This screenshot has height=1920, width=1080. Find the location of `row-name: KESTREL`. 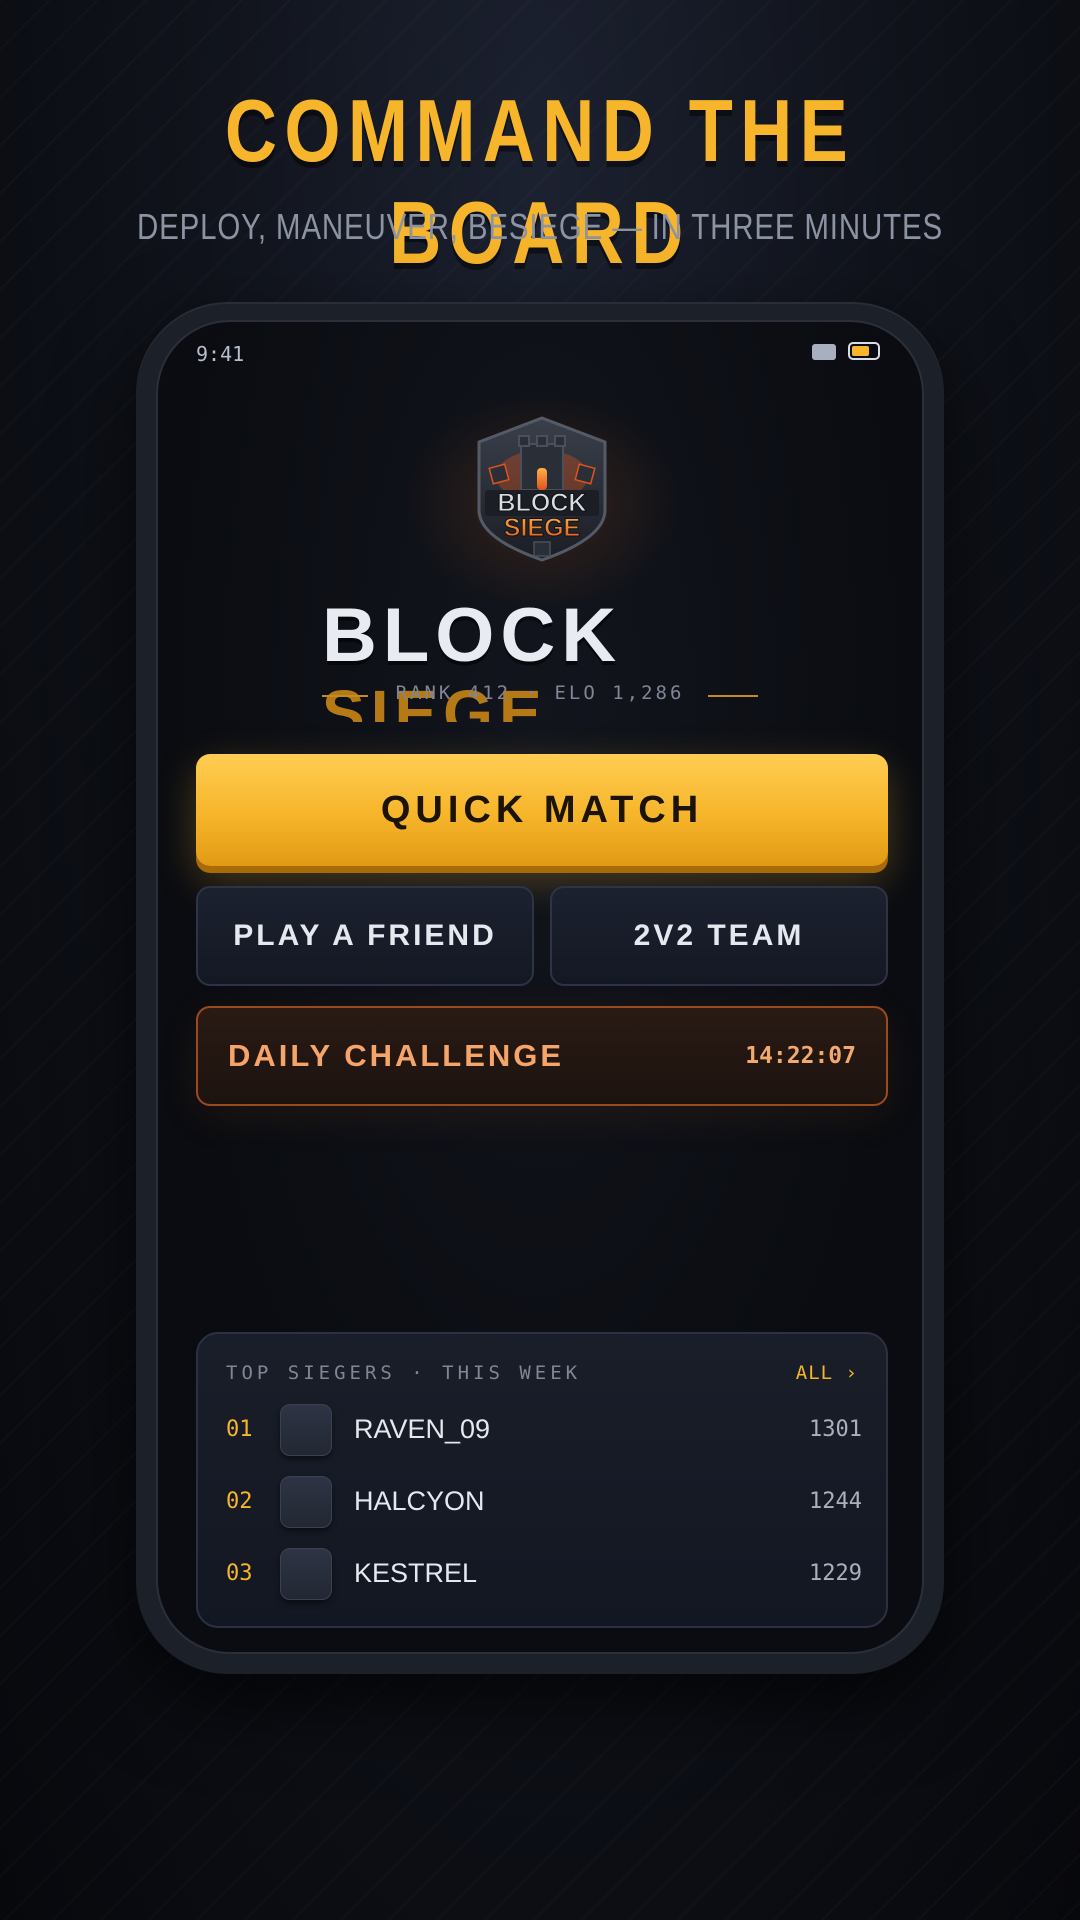

row-name: KESTREL is located at coordinates (416, 1573).